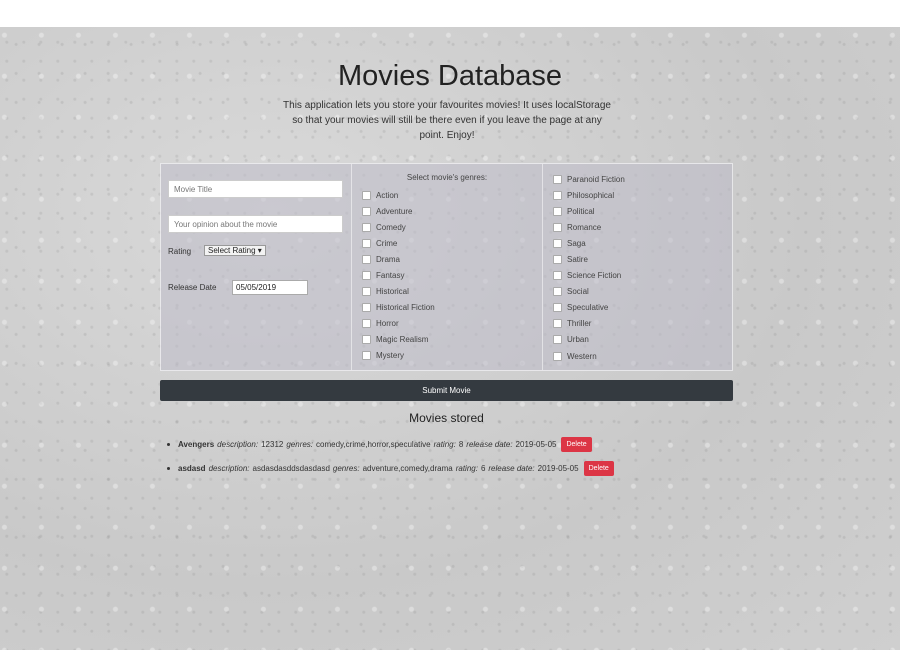  I want to click on movie-genres: comedy,crime,horror,speculative, so click(373, 444).